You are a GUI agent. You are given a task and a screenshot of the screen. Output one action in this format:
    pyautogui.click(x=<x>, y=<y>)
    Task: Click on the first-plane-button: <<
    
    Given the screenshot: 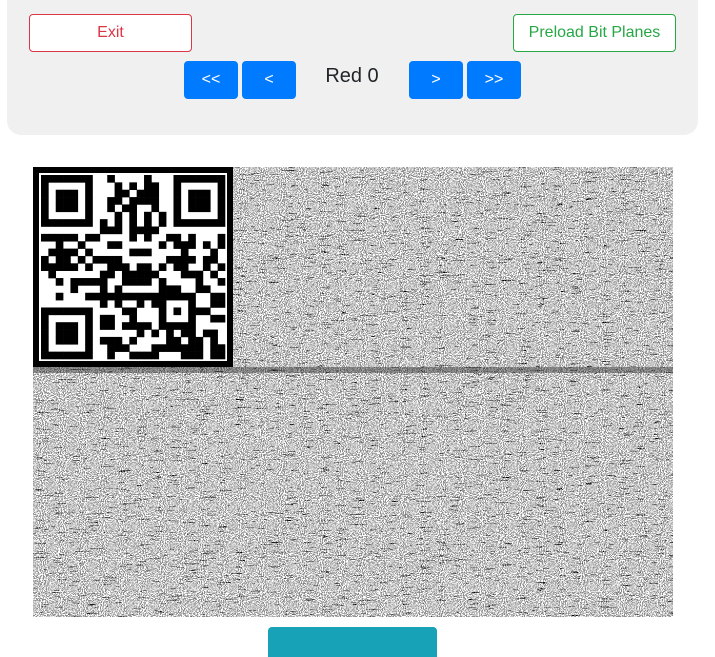 What is the action you would take?
    pyautogui.click(x=211, y=80)
    